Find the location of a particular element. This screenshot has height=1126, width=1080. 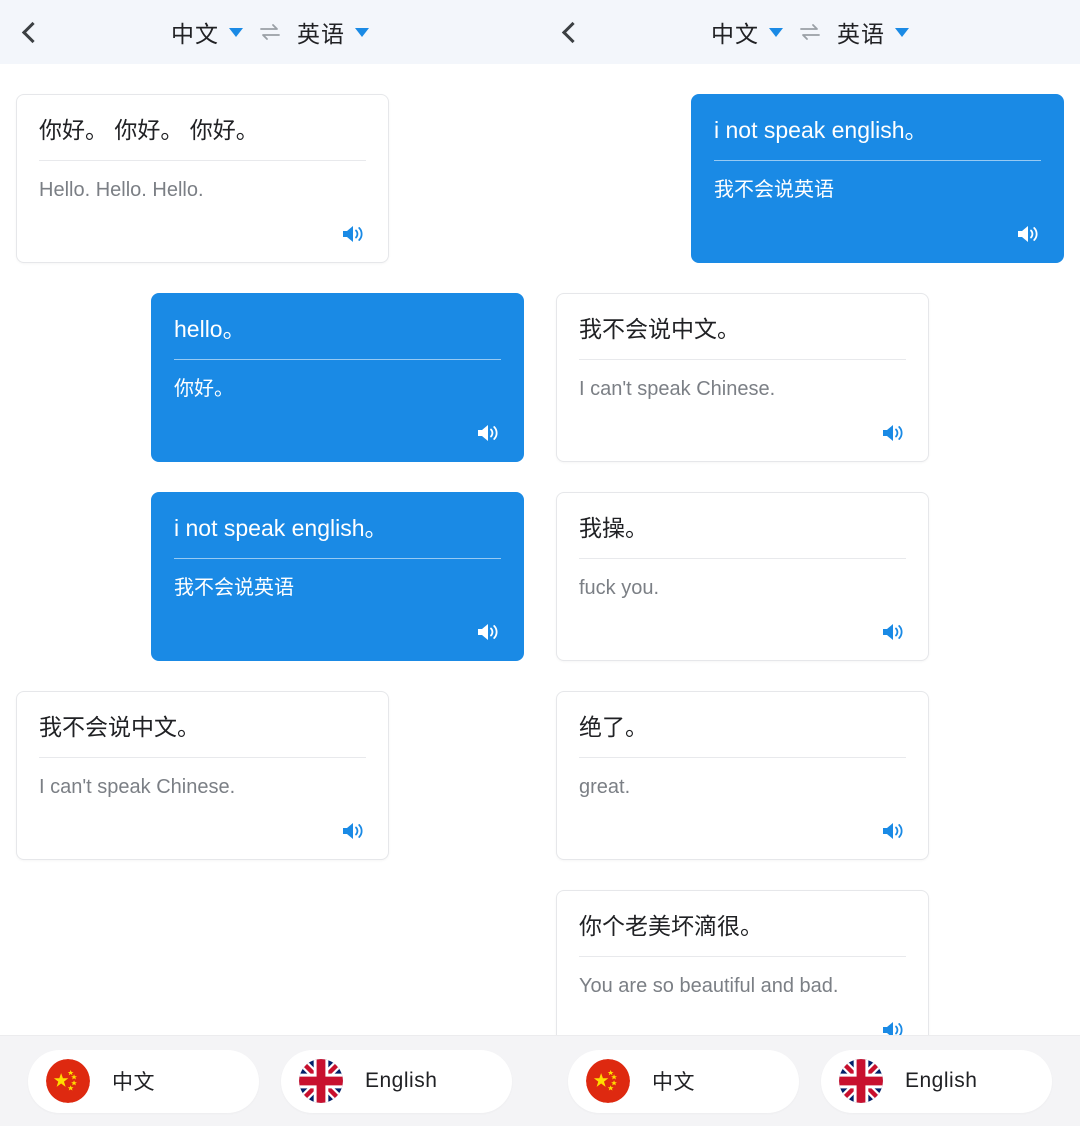

translated-text: 你好。 is located at coordinates (204, 389).